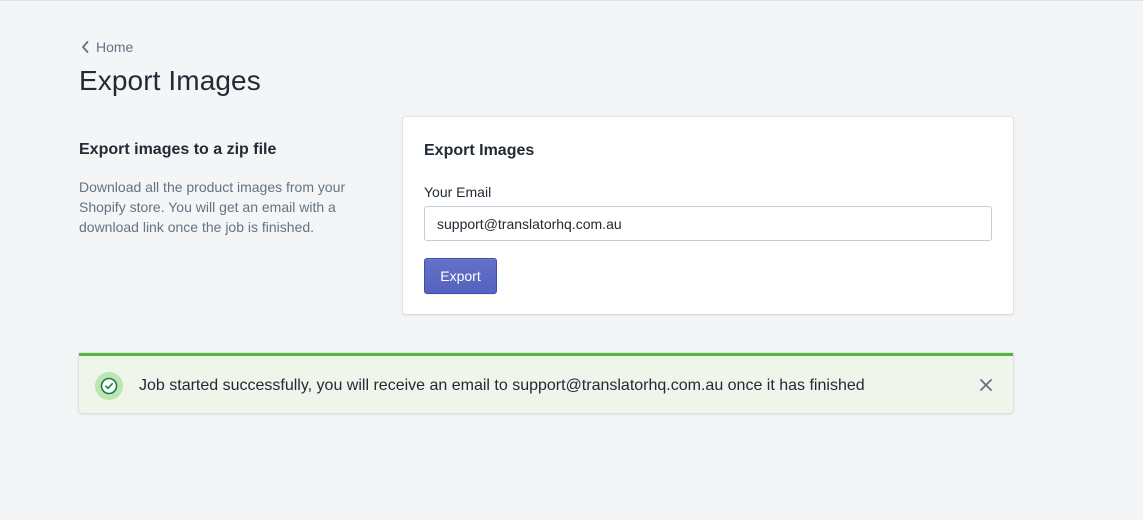  I want to click on email-label: Your Email, so click(458, 192).